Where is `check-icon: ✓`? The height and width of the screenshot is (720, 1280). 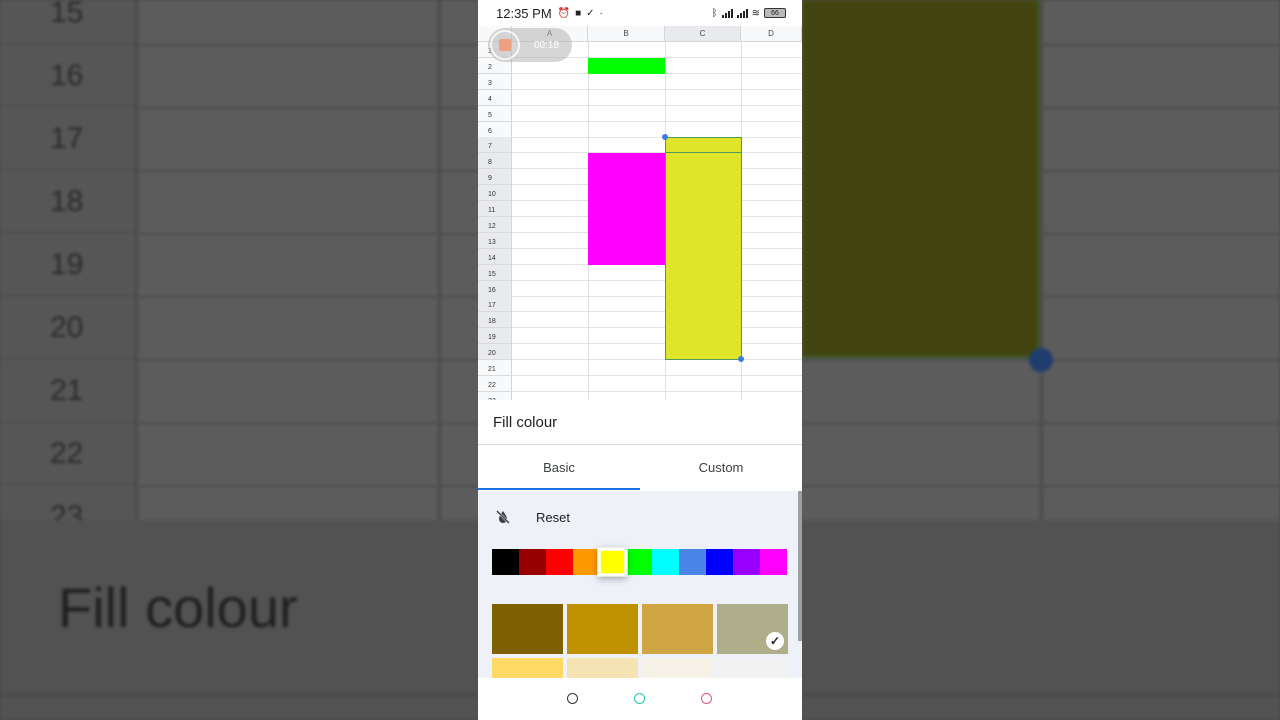 check-icon: ✓ is located at coordinates (775, 641).